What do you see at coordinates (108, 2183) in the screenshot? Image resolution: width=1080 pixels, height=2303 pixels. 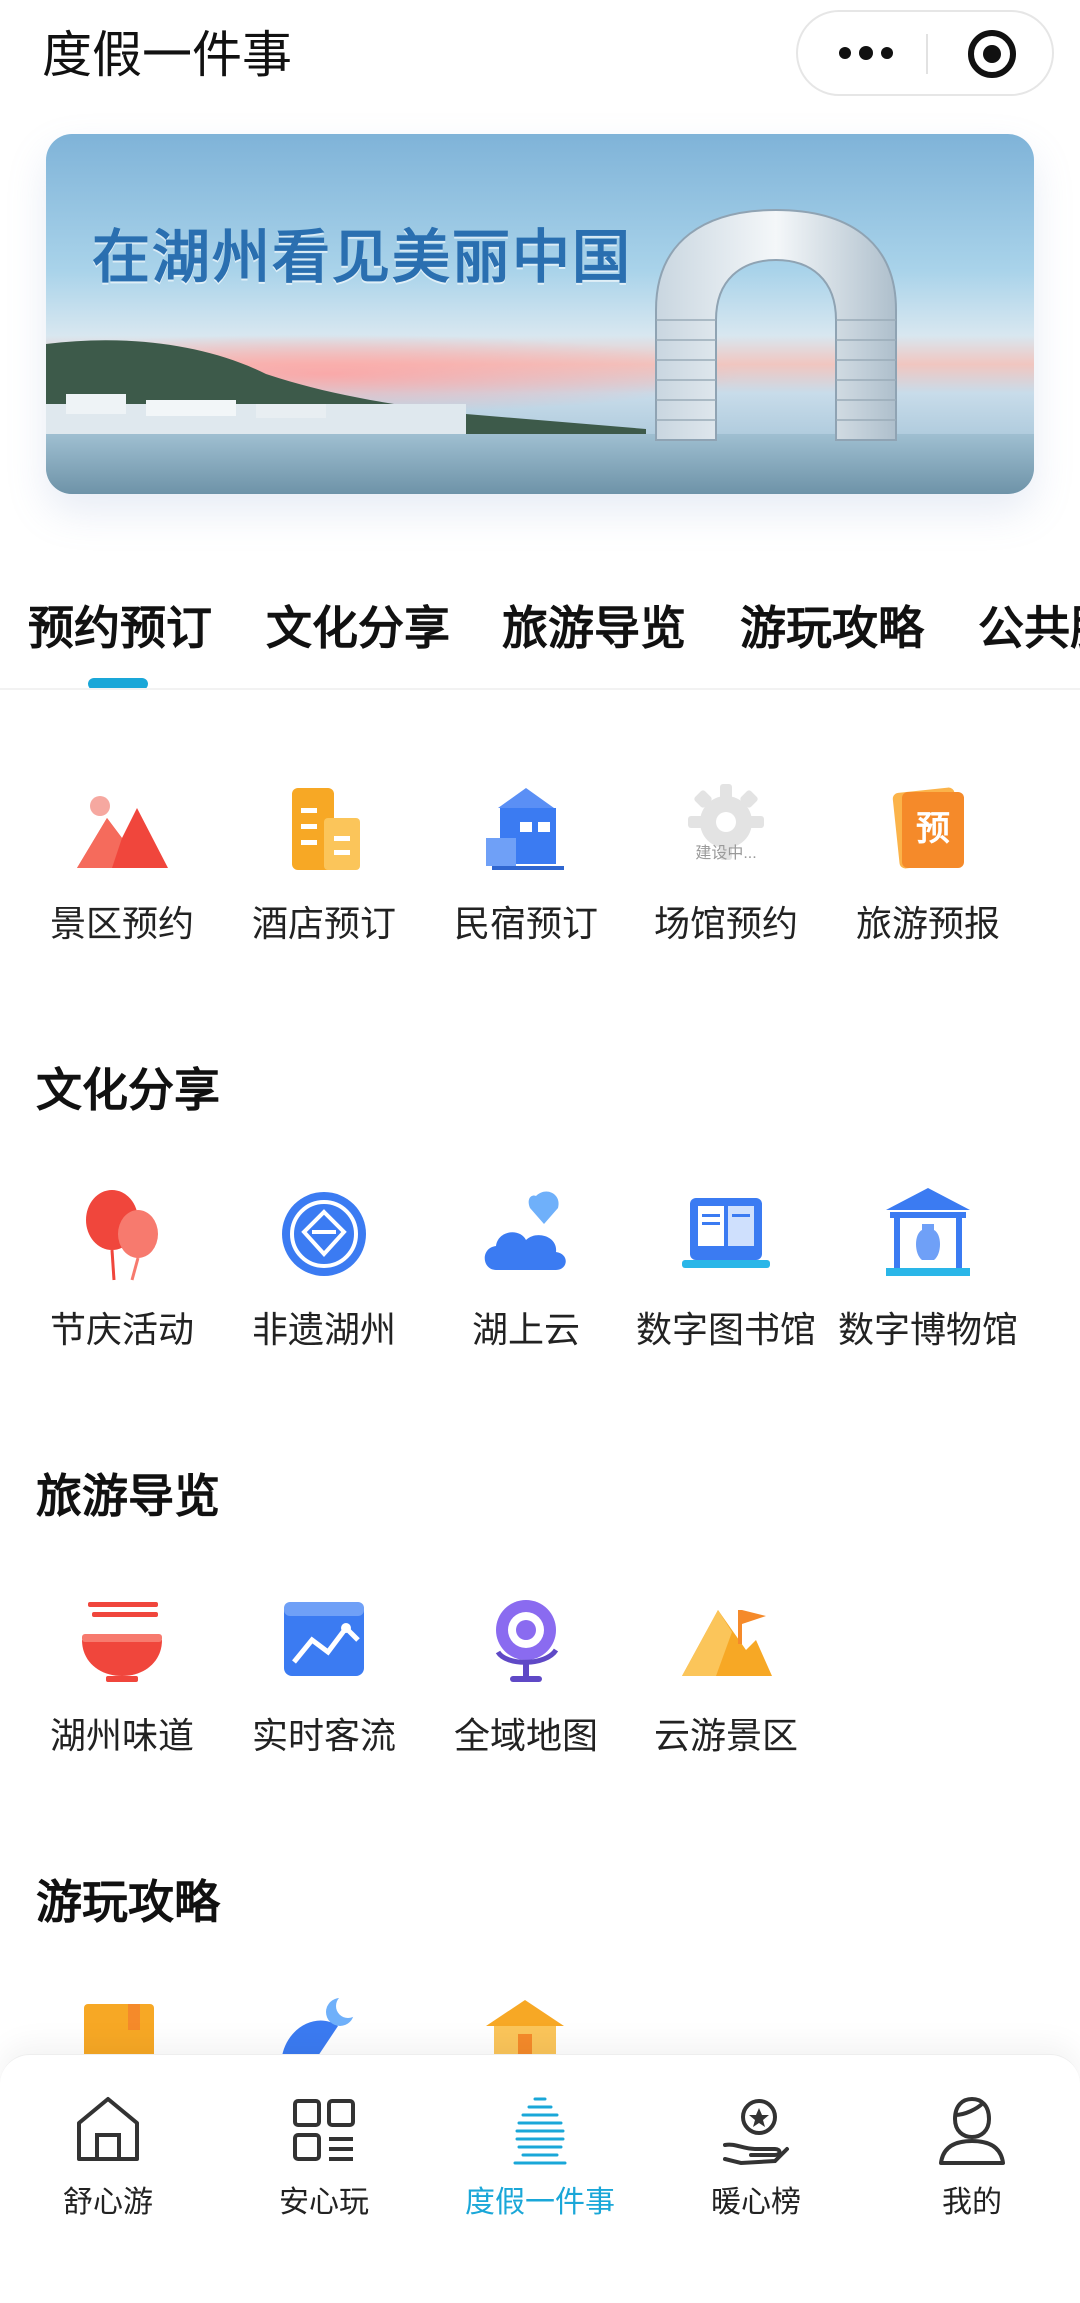 I see `nav-item-comfort-tour: 舒心游` at bounding box center [108, 2183].